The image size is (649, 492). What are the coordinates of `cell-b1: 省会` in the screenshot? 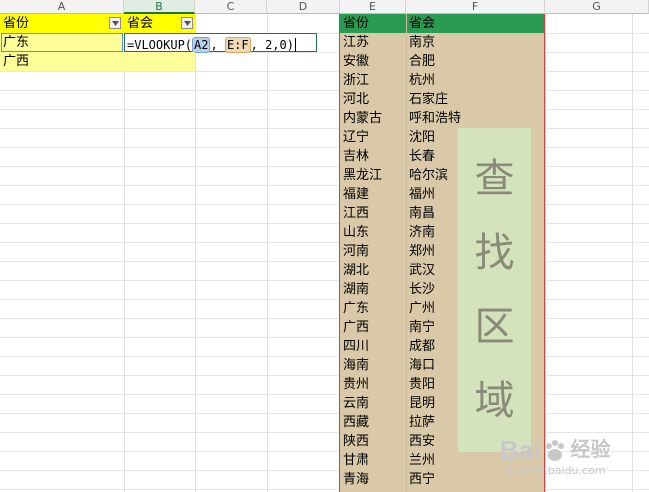 It's located at (151, 23).